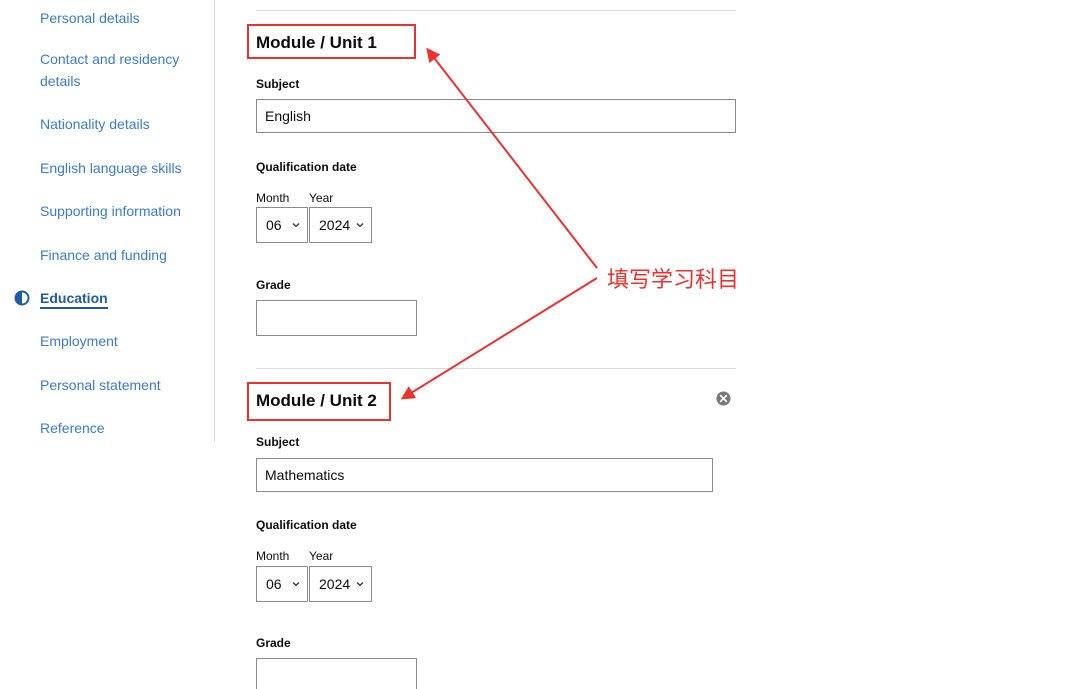 The image size is (1080, 689). Describe the element at coordinates (673, 280) in the screenshot. I see `annotation-label: 填写学习科目` at that location.